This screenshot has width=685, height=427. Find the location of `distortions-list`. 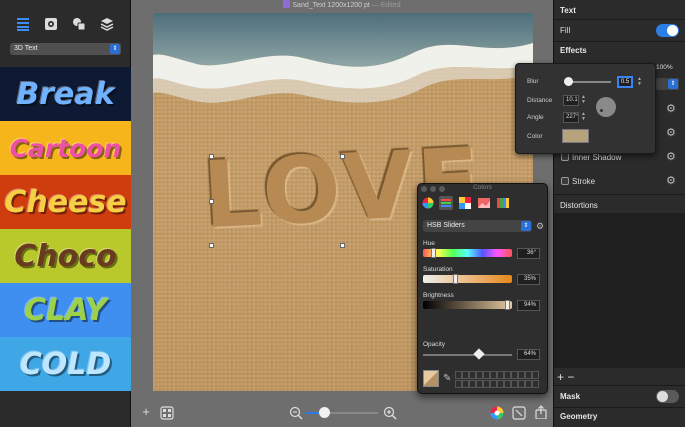

distortions-list is located at coordinates (619, 290).